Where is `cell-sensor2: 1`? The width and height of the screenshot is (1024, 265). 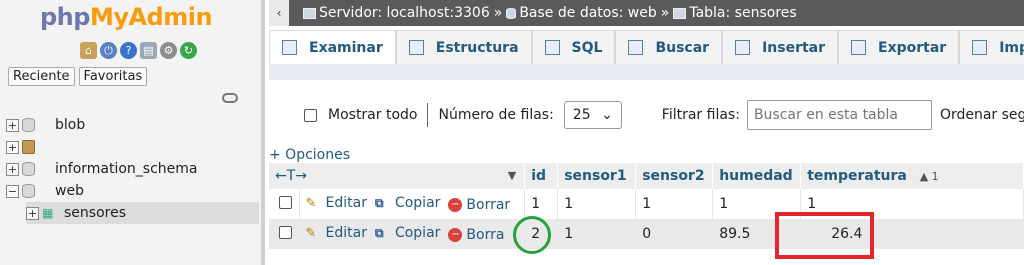 cell-sensor2: 1 is located at coordinates (674, 204).